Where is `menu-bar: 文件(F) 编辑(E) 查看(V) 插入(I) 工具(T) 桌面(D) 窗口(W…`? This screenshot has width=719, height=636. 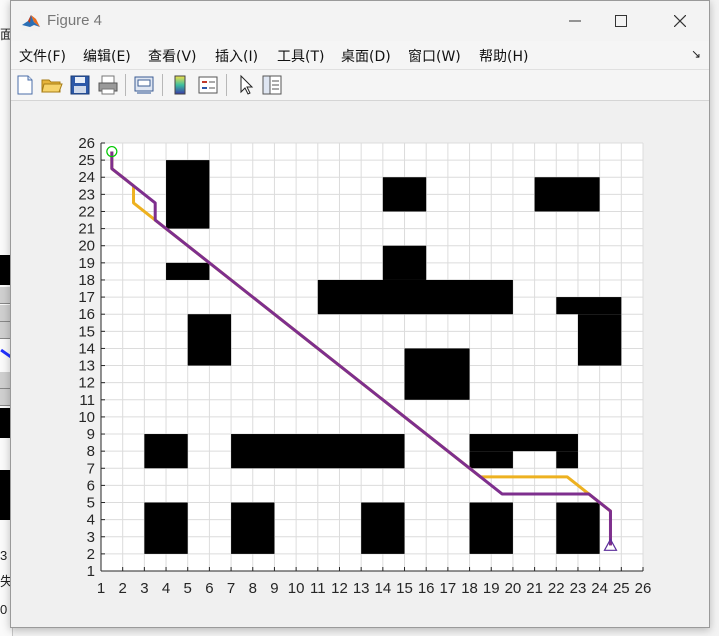
menu-bar: 文件(F) 编辑(E) 查看(V) 插入(I) 工具(T) 桌面(D) 窗口(W… is located at coordinates (360, 55).